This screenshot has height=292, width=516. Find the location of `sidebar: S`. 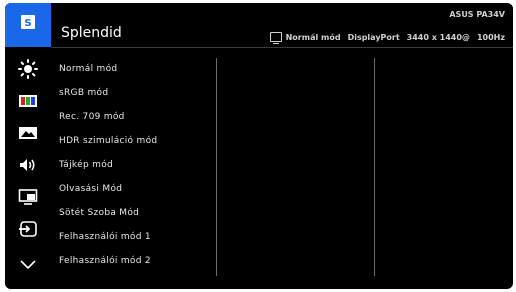

sidebar: S is located at coordinates (28, 146).